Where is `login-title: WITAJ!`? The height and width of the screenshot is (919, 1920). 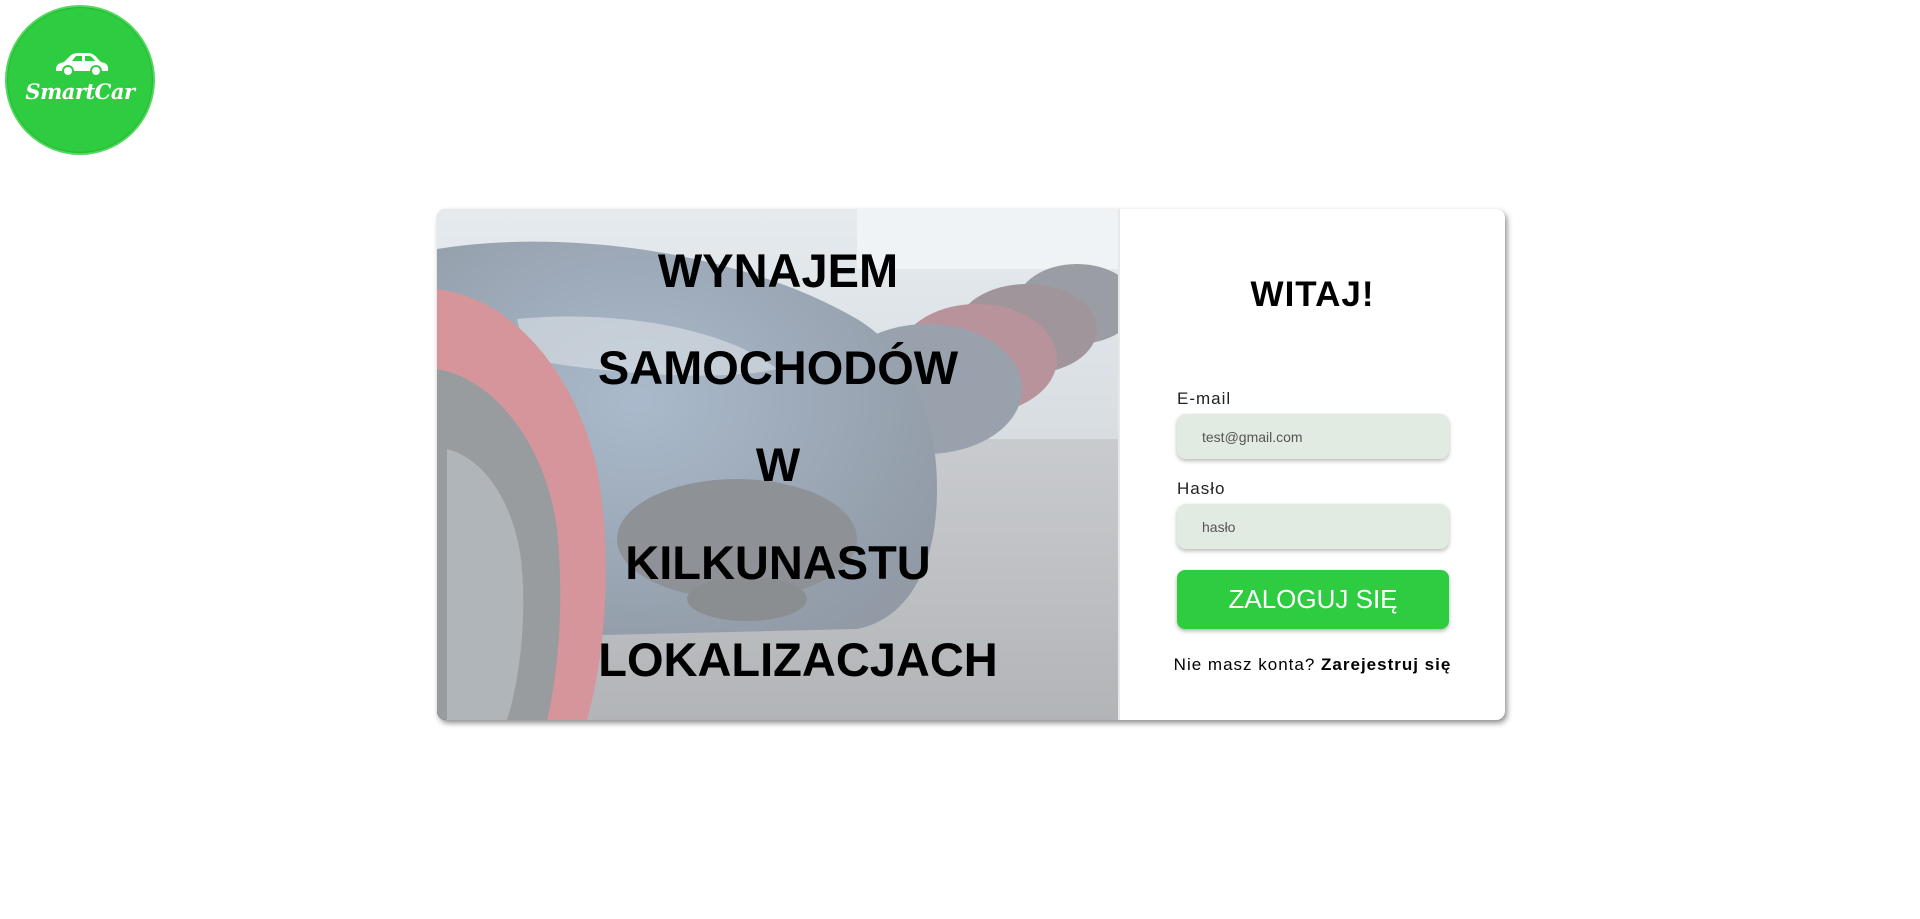 login-title: WITAJ! is located at coordinates (1312, 294).